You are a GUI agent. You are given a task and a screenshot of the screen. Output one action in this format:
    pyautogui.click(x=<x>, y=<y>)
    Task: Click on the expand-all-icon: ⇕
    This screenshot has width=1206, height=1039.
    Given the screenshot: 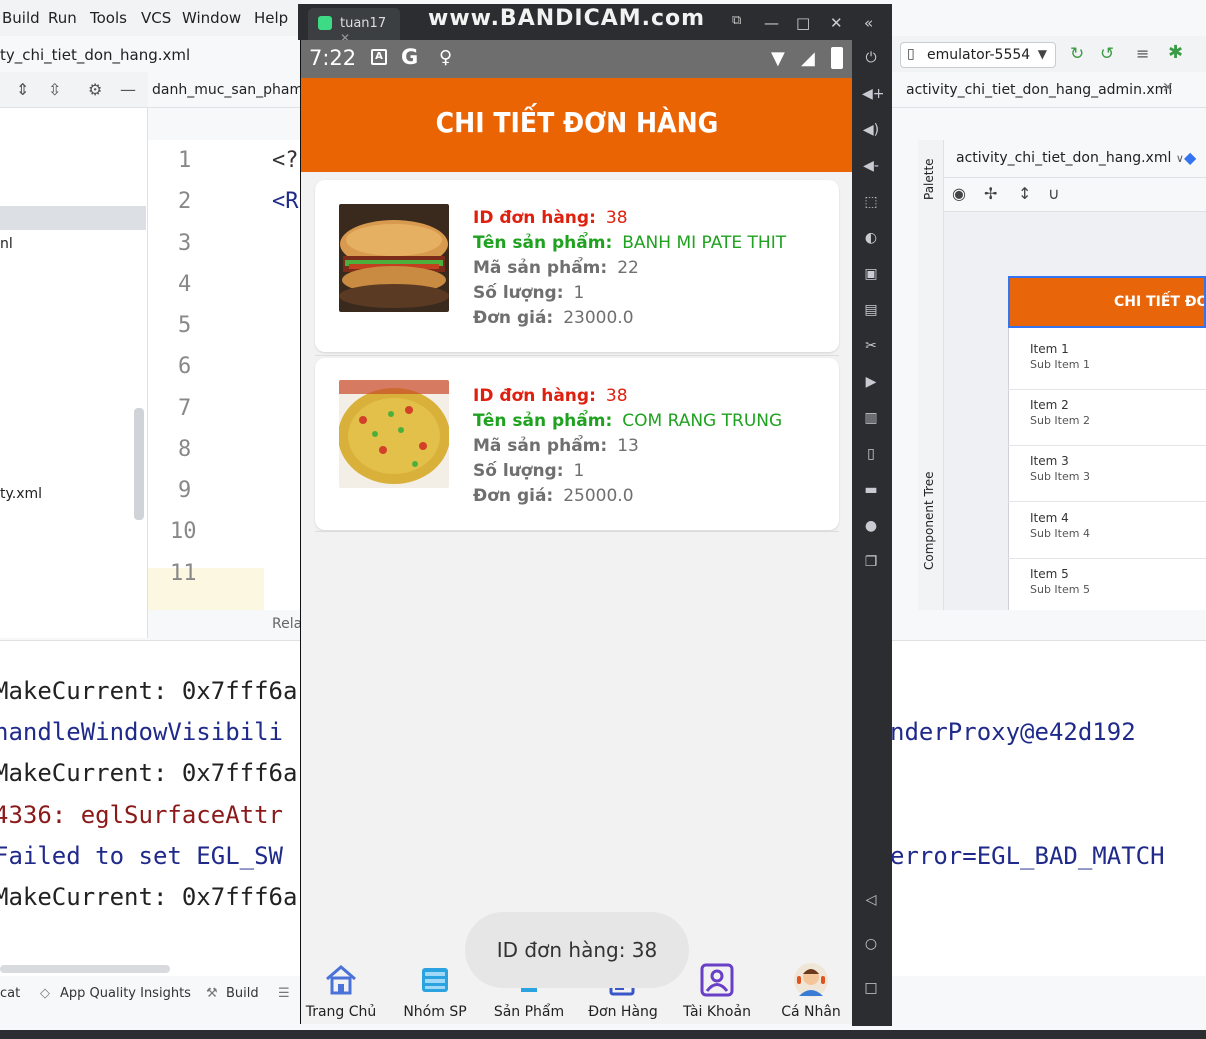 What is the action you would take?
    pyautogui.click(x=22, y=89)
    